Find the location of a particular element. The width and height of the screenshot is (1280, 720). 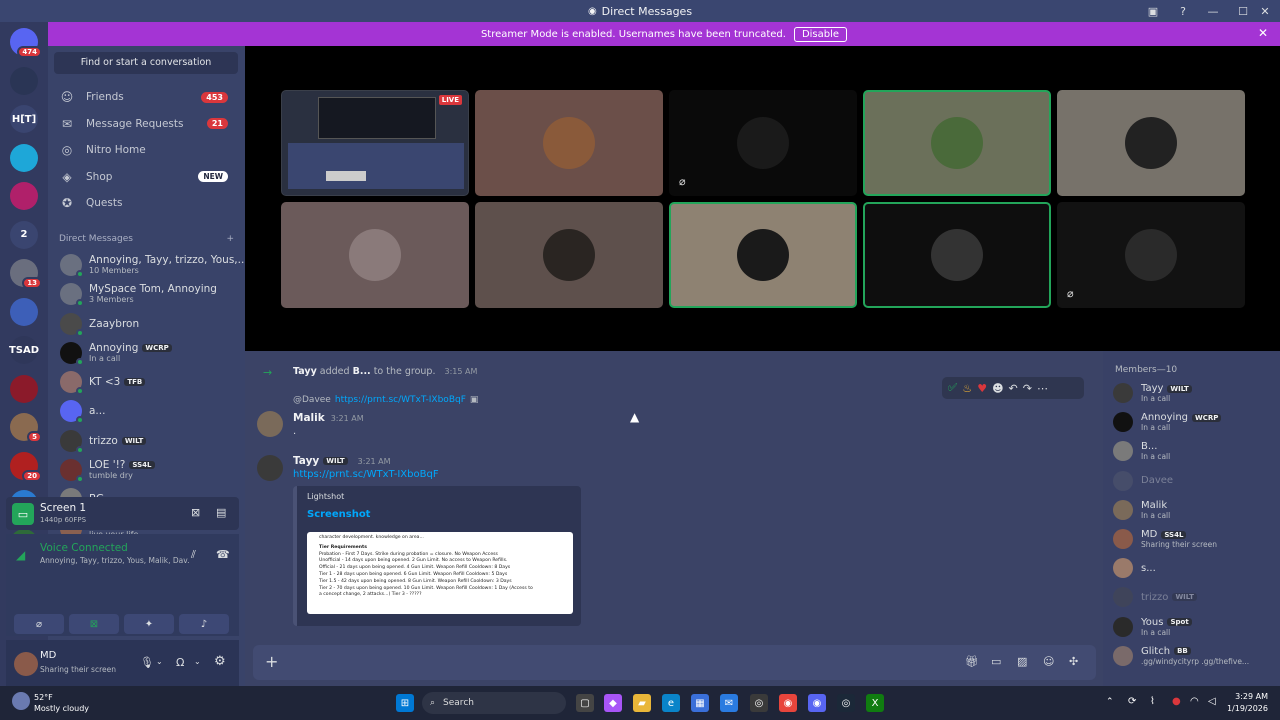

system-actor: Tayy is located at coordinates (305, 371).